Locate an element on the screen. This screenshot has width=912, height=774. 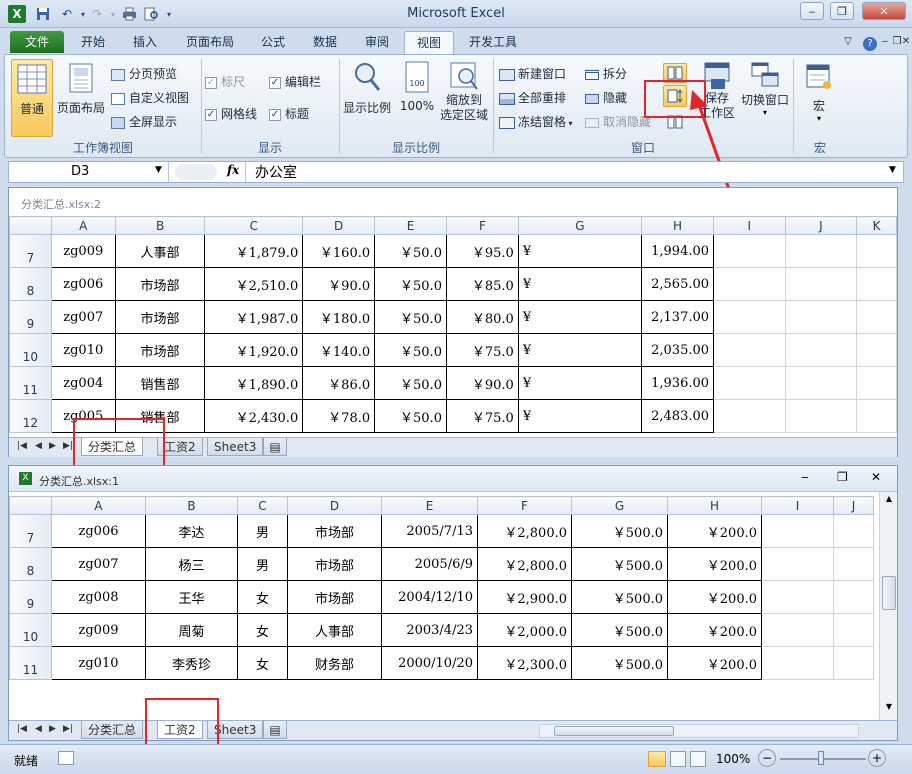
vertical-scrollbar: ▲ ▼ is located at coordinates (888, 606).